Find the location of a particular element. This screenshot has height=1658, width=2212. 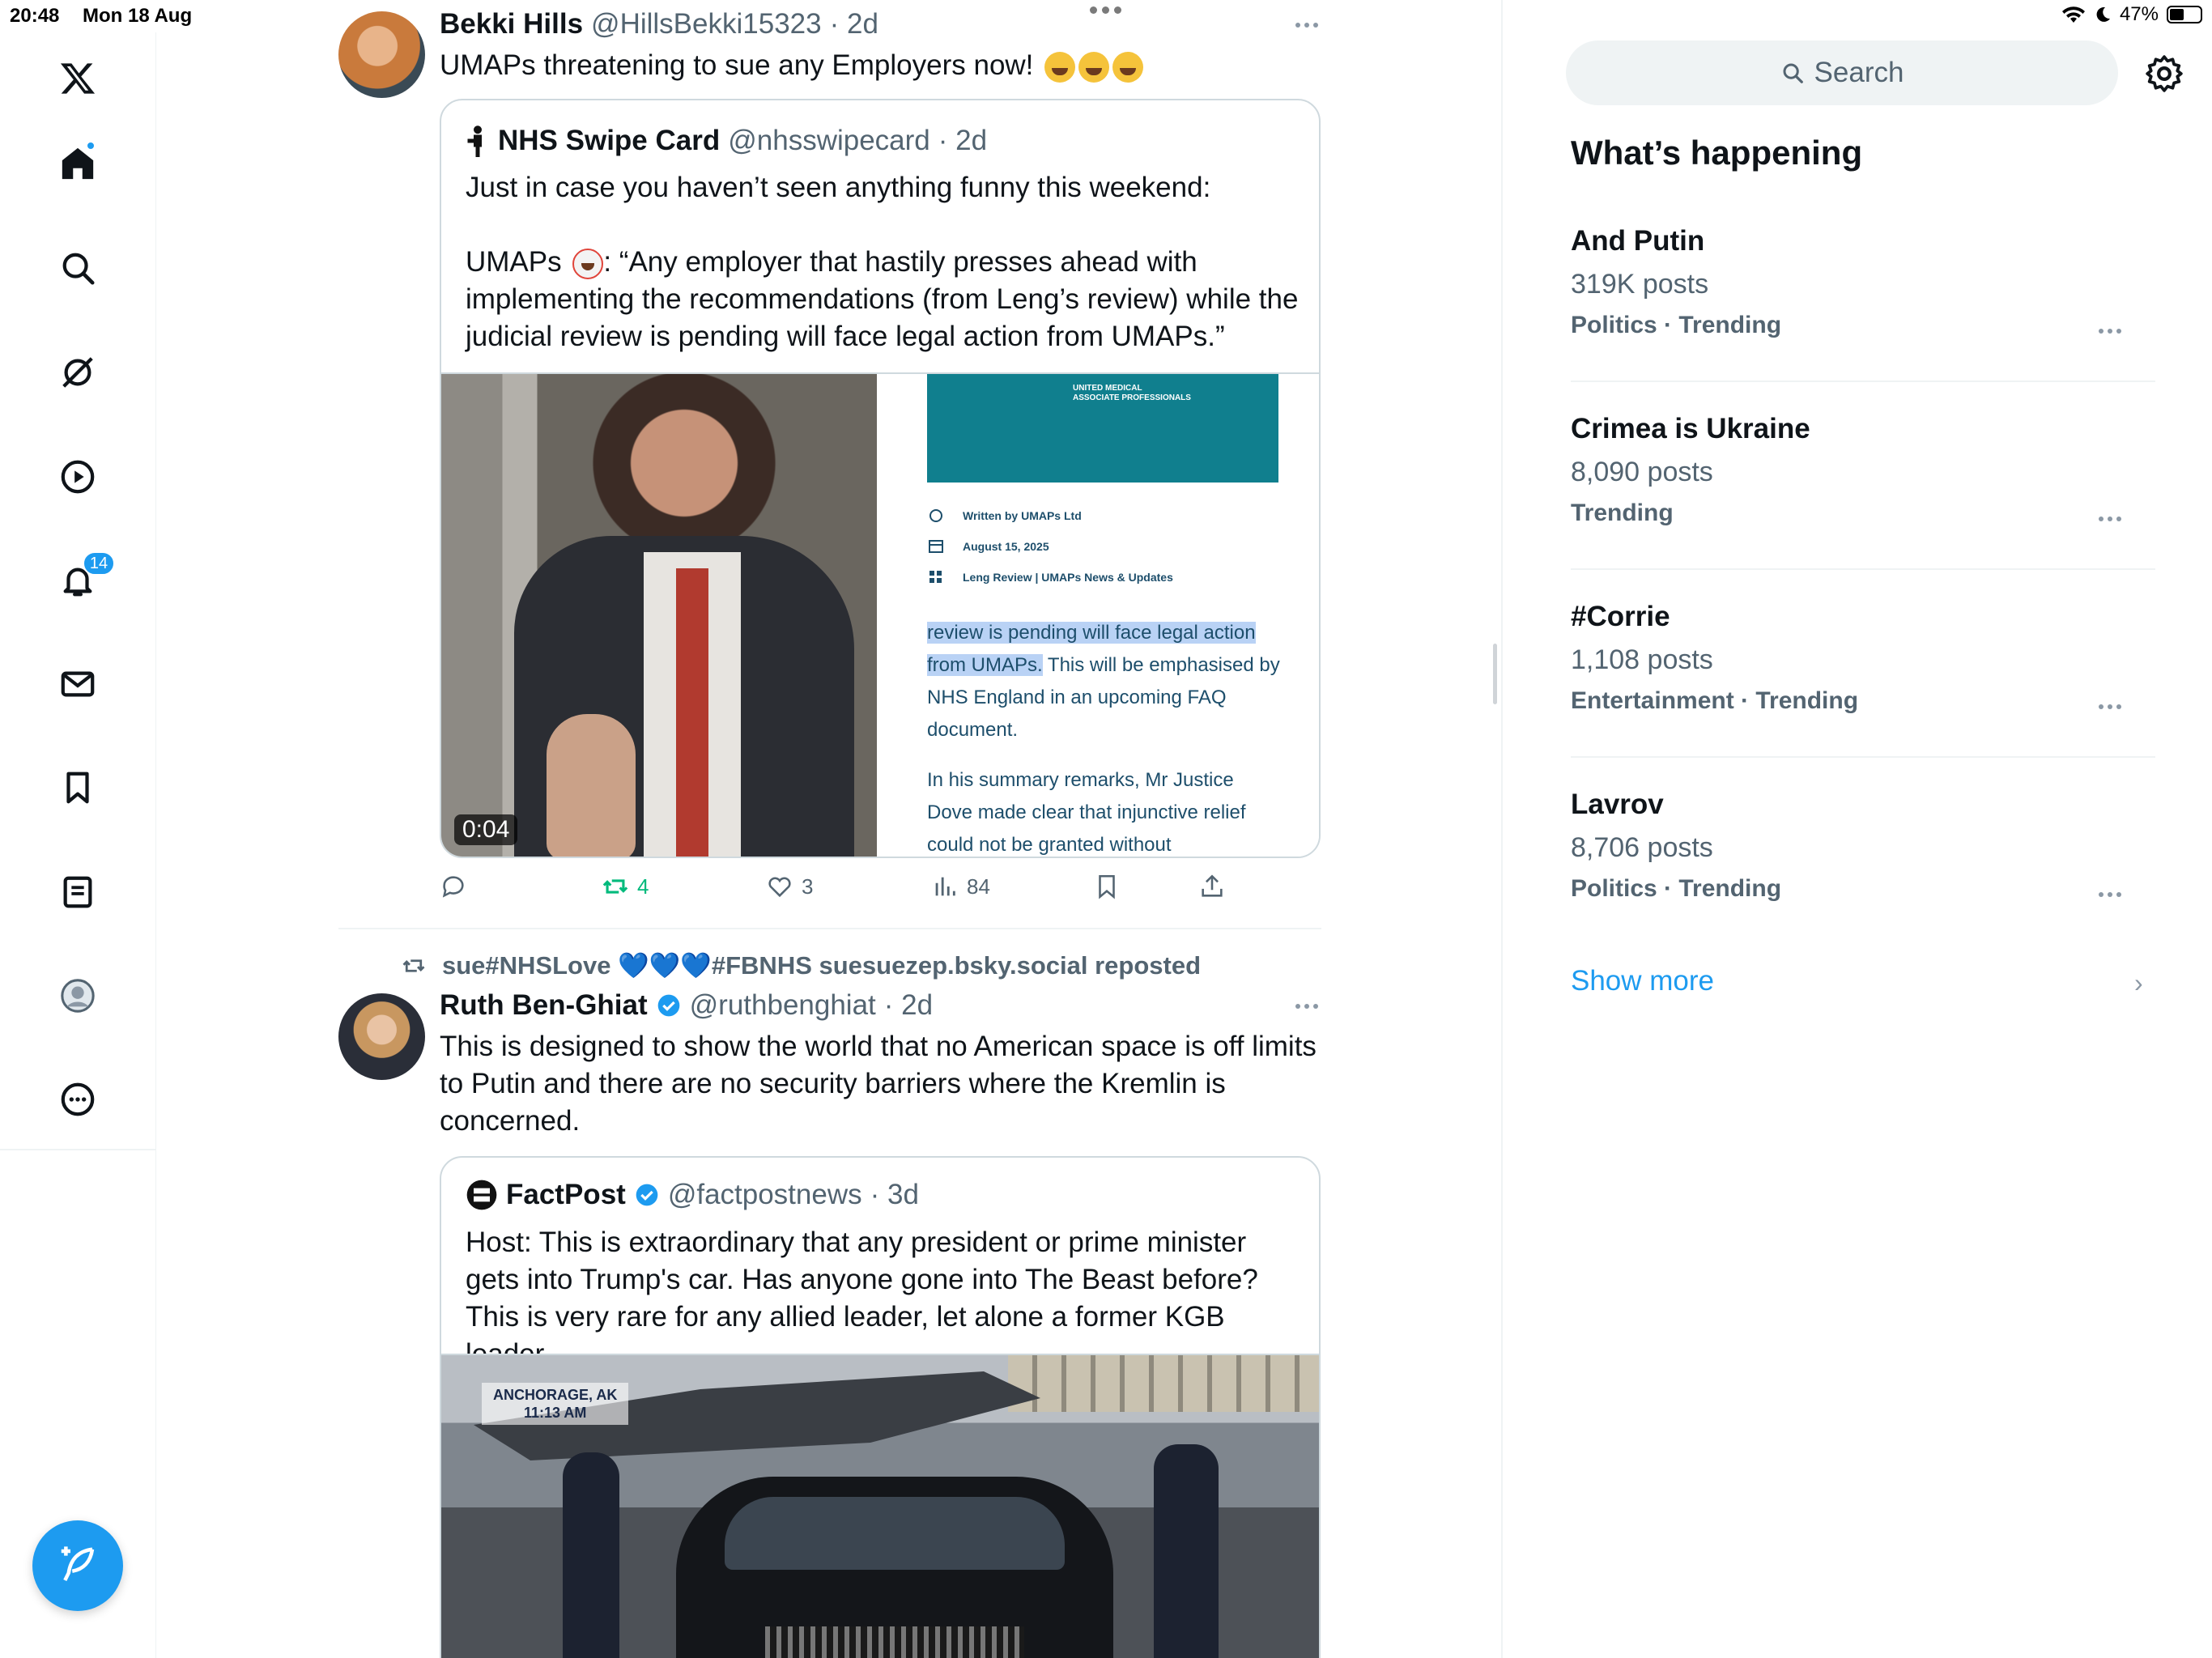

like-button: 3 is located at coordinates (790, 886).